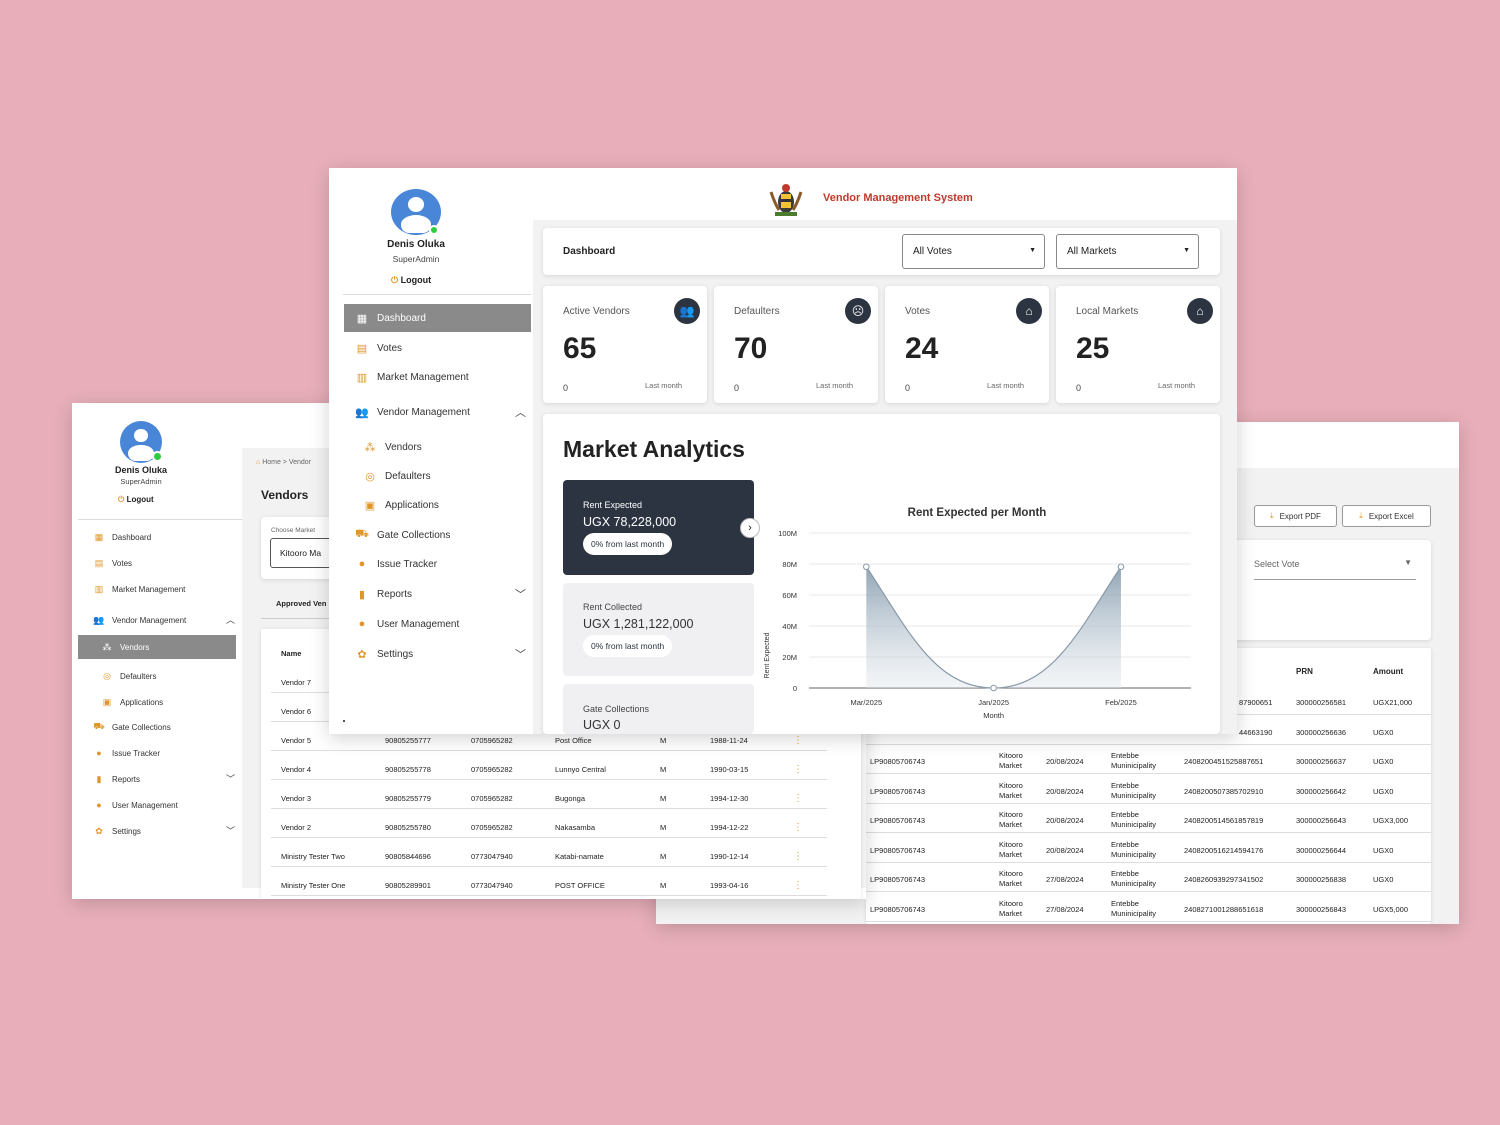  Describe the element at coordinates (301, 603) in the screenshot. I see `tab-approved-vendors: Approved Ven` at that location.